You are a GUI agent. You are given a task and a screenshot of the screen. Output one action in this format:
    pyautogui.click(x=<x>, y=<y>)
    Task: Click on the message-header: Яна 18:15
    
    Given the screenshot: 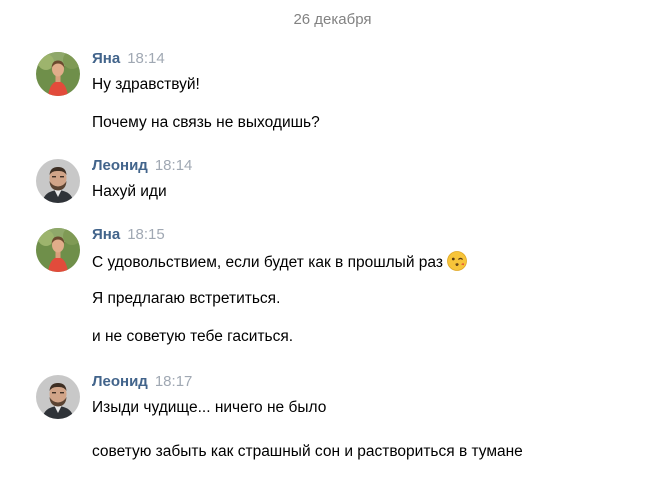 What is the action you would take?
    pyautogui.click(x=128, y=235)
    